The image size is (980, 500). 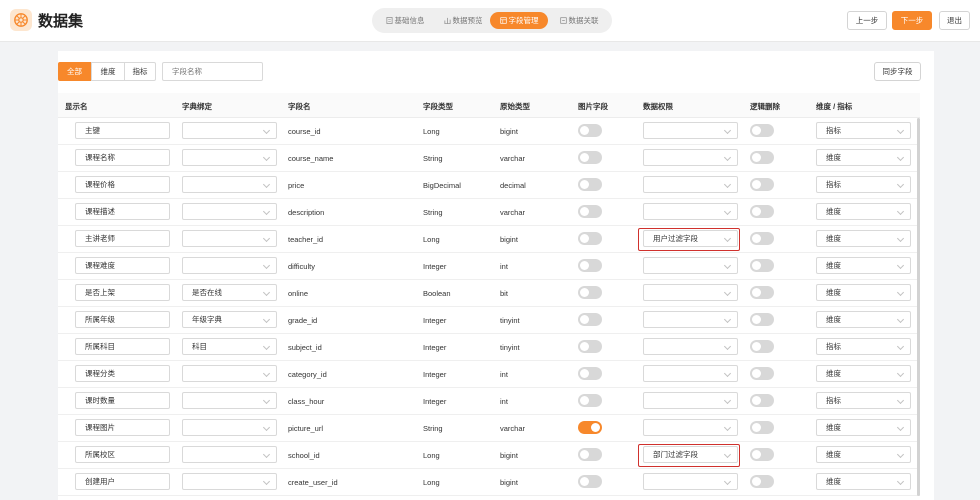 I want to click on filter-tab-all: 全部, so click(x=74, y=71).